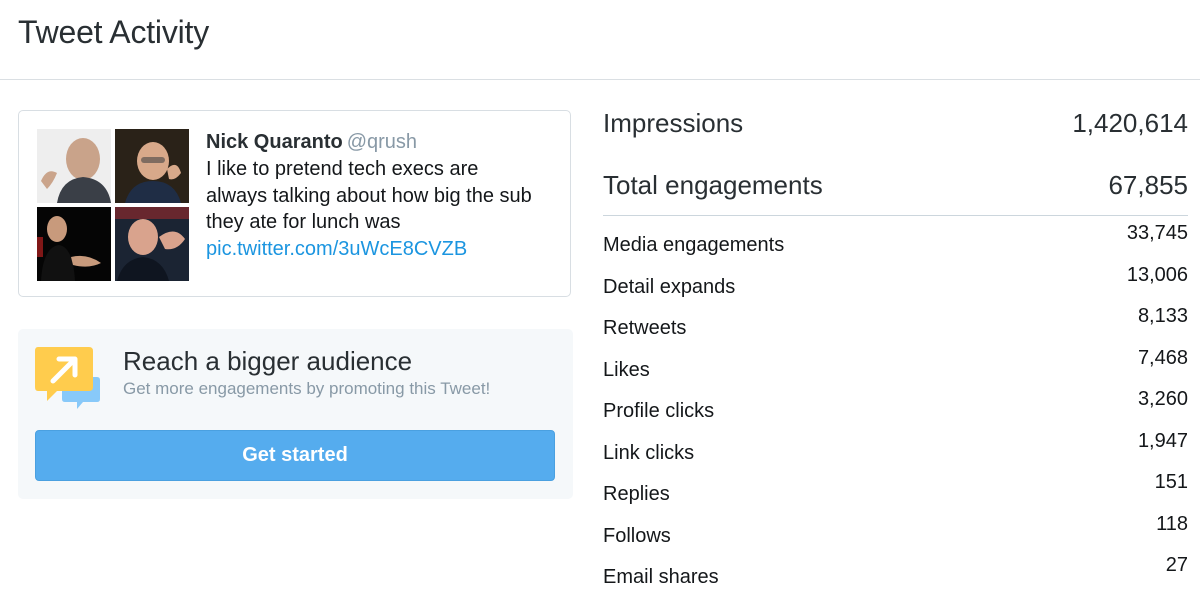 This screenshot has height=594, width=1200. What do you see at coordinates (1130, 123) in the screenshot?
I see `metric-value: 1,420,614` at bounding box center [1130, 123].